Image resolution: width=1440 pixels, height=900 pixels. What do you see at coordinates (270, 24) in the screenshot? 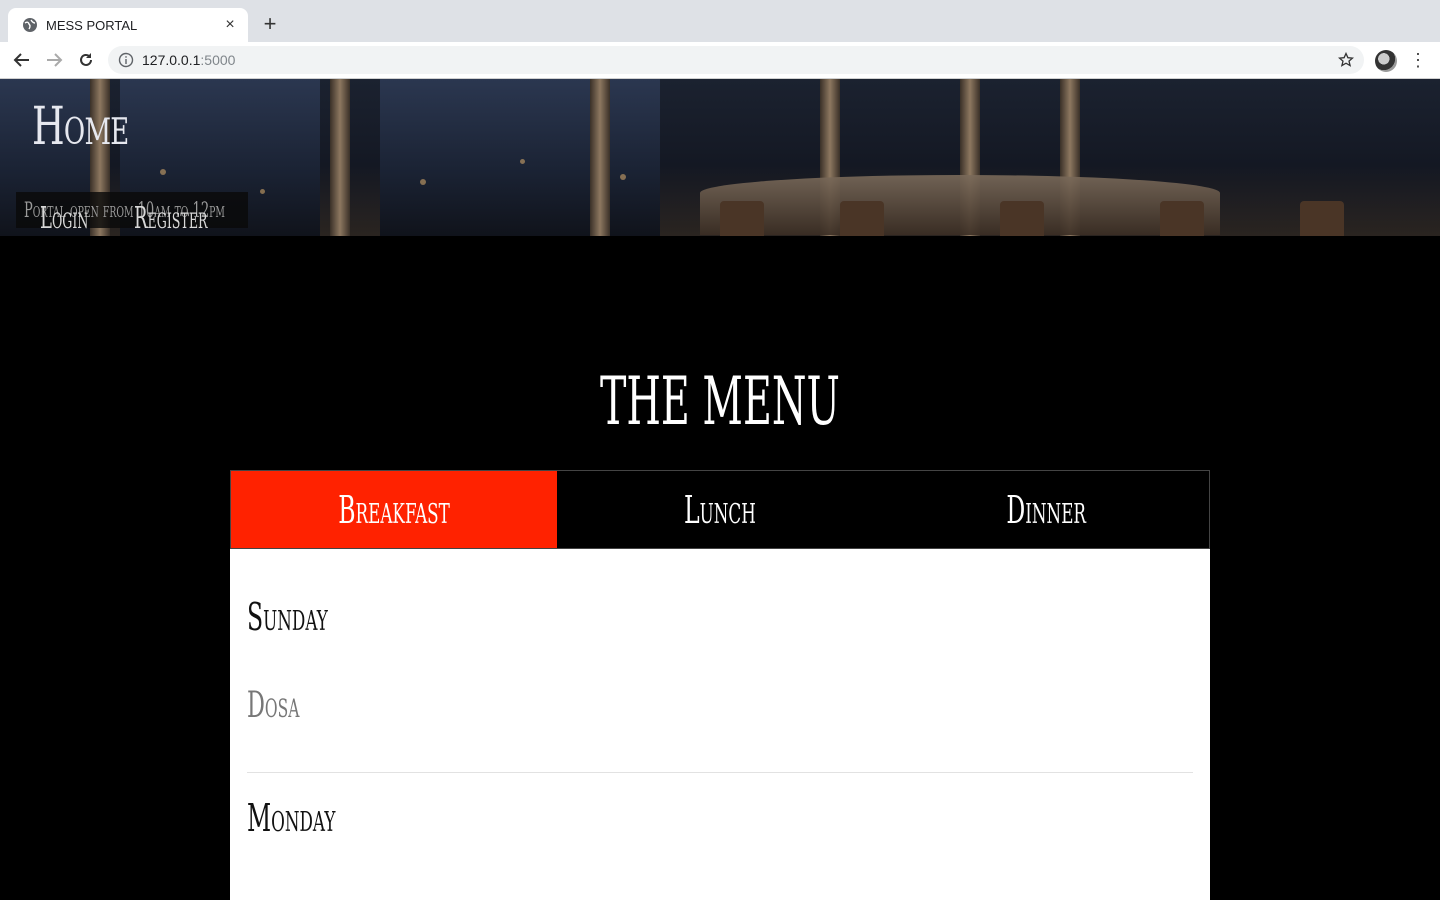
I see `new-tab-button: +` at bounding box center [270, 24].